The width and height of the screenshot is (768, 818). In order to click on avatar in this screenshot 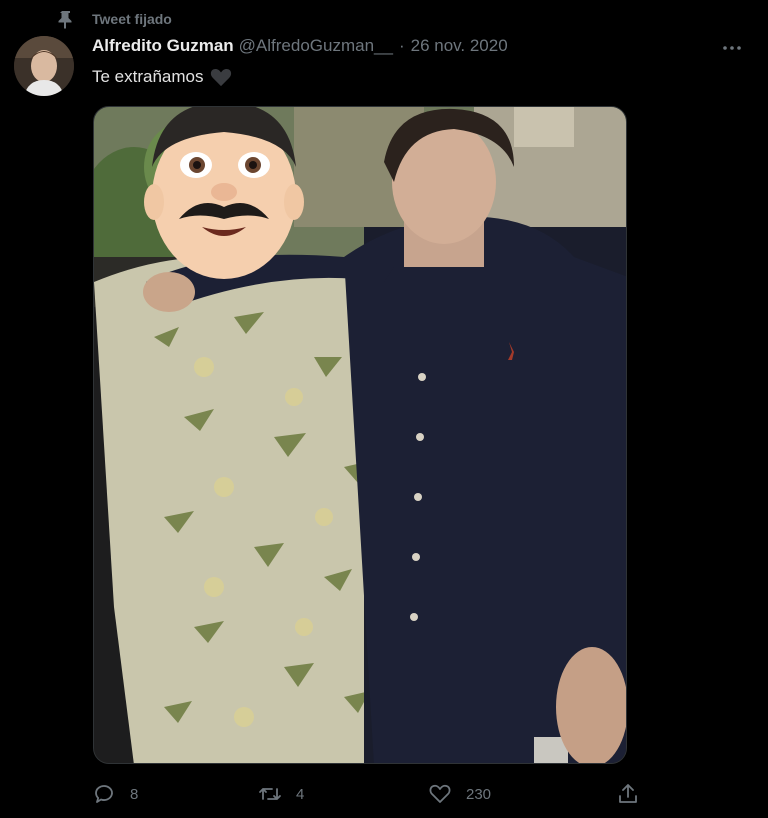, I will do `click(44, 66)`.